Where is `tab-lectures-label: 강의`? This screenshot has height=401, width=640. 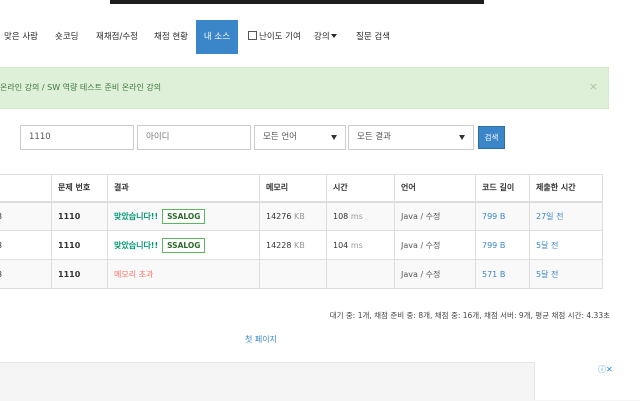
tab-lectures-label: 강의 is located at coordinates (322, 37).